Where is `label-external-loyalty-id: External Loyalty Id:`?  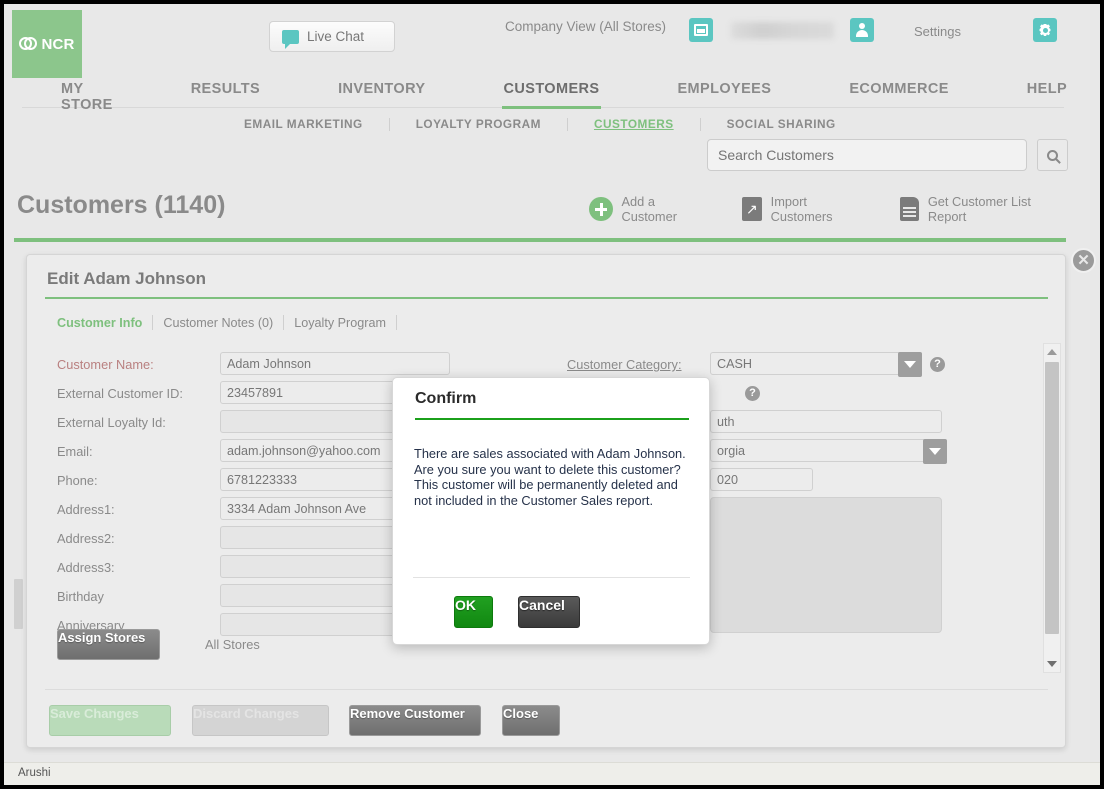 label-external-loyalty-id: External Loyalty Id: is located at coordinates (111, 422).